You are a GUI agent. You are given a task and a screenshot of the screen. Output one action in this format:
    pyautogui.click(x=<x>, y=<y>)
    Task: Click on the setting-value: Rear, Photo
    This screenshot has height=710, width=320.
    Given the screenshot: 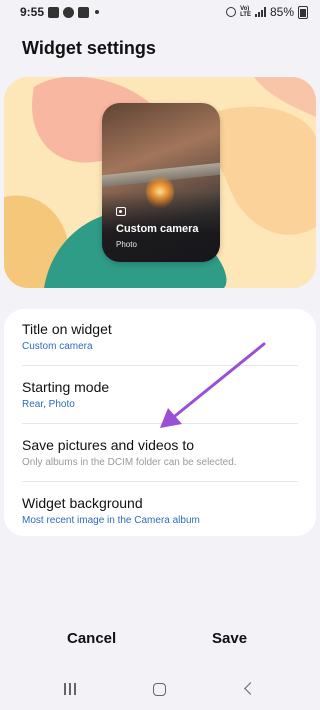 What is the action you would take?
    pyautogui.click(x=48, y=404)
    